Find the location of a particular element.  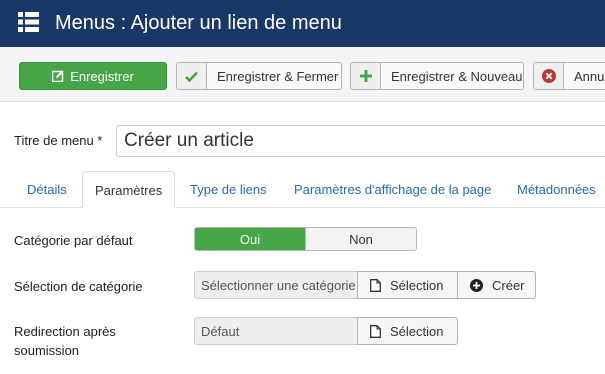

redirect-field: Défaut is located at coordinates (276, 331).